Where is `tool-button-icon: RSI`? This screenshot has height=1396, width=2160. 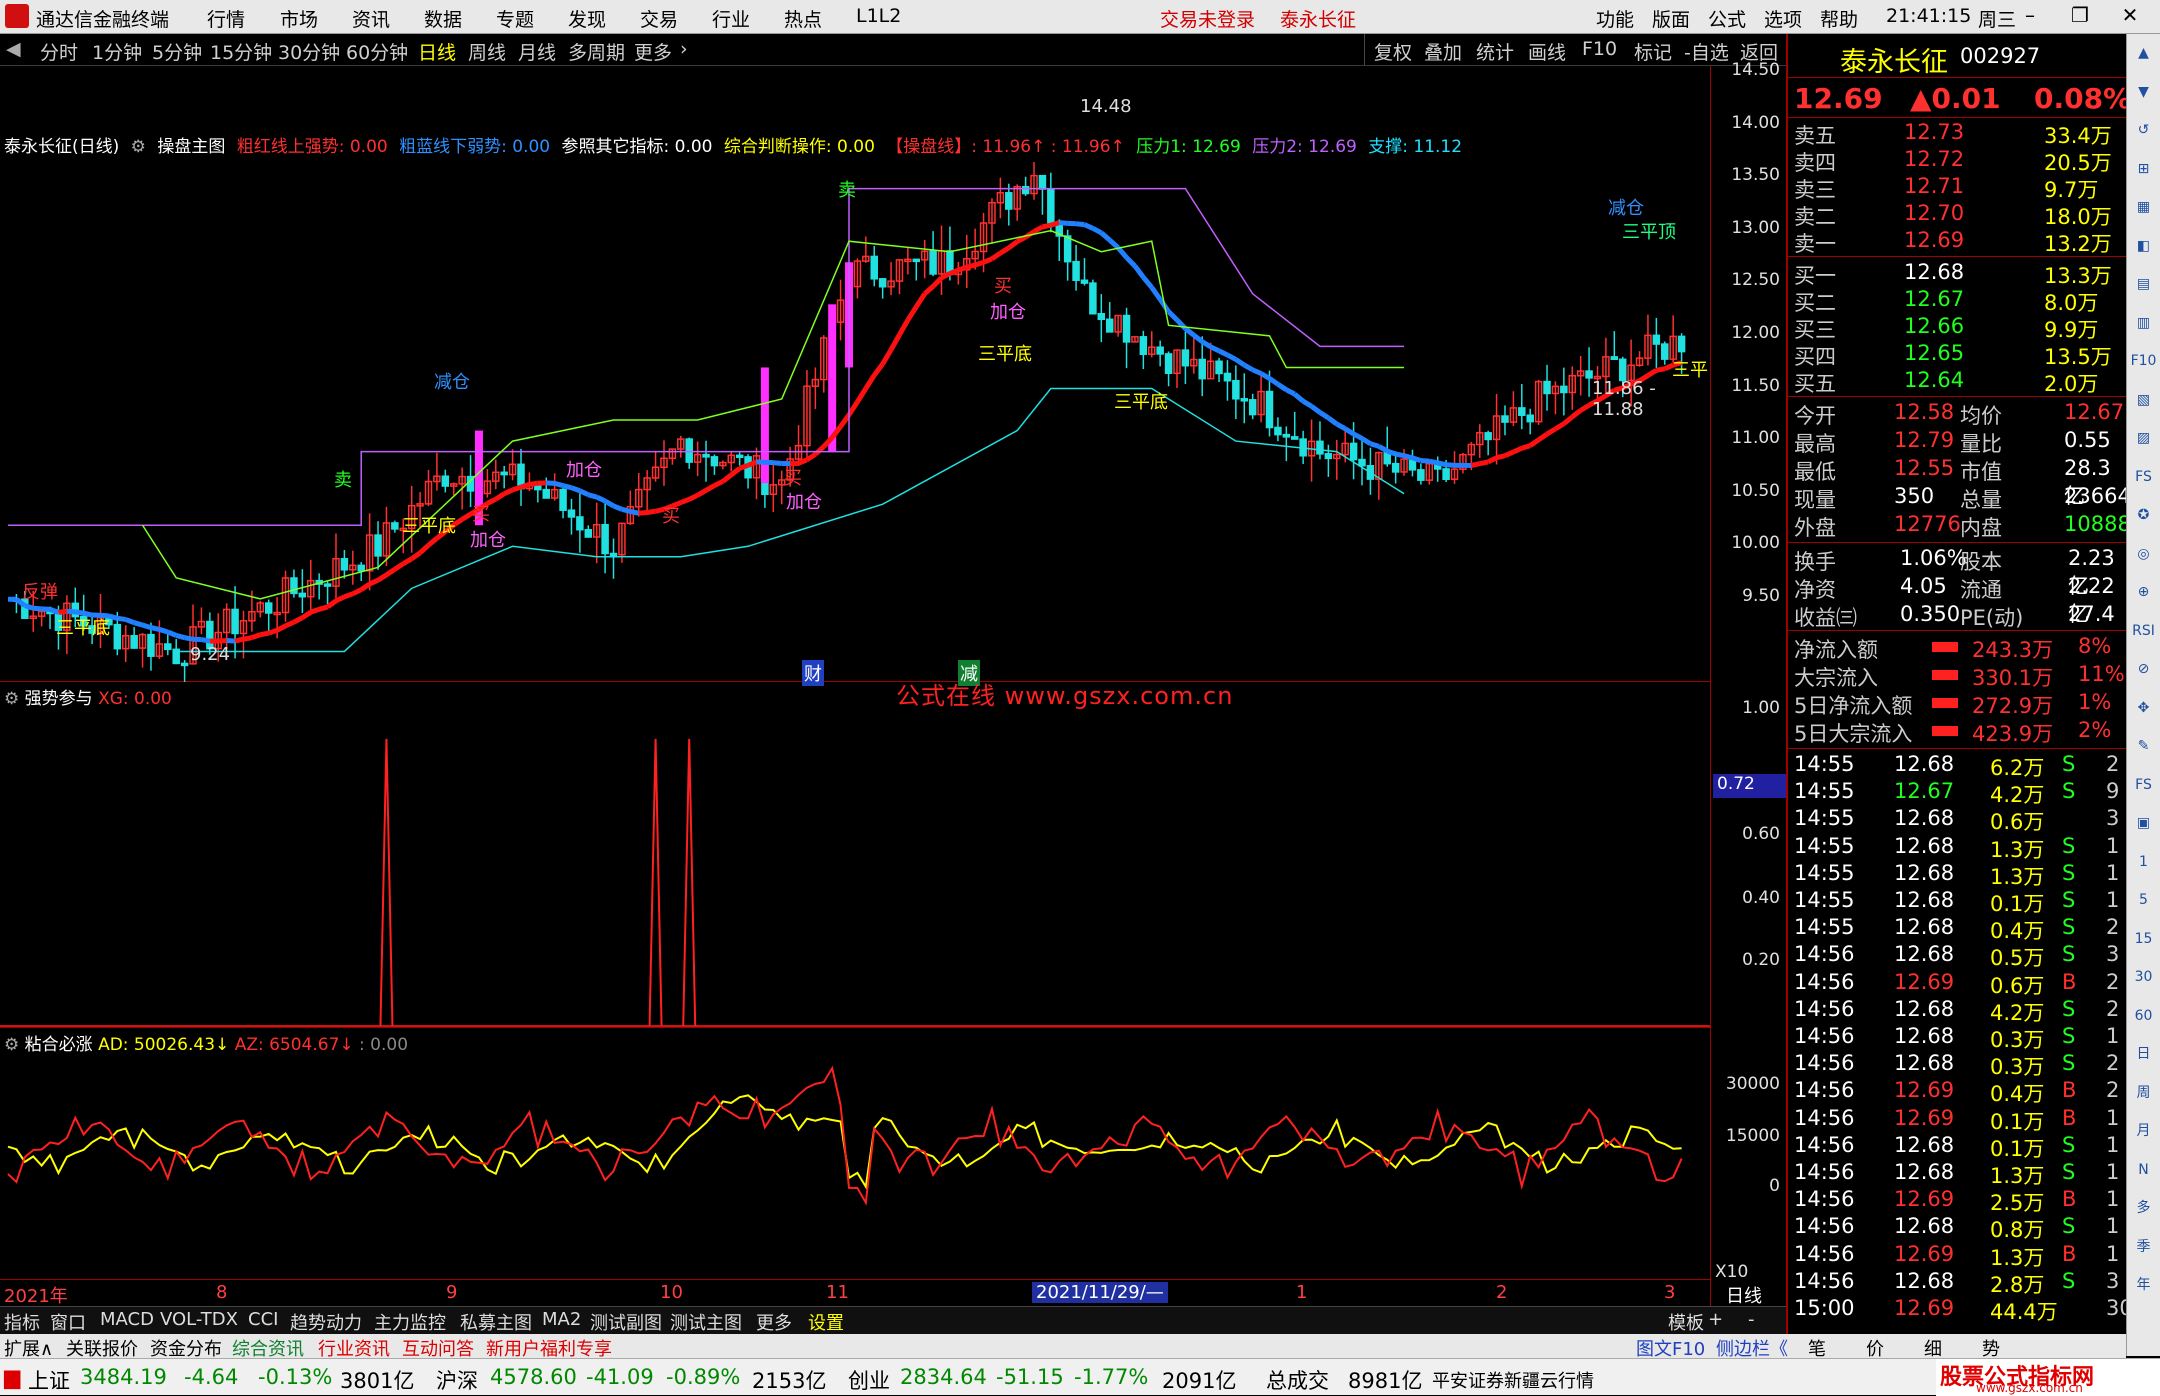 tool-button-icon: RSI is located at coordinates (2143, 631).